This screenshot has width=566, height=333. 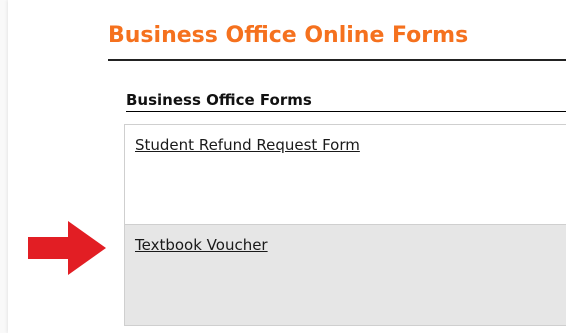 I want to click on student-refund-request-form-link: Student Refund Request Form, so click(x=247, y=145).